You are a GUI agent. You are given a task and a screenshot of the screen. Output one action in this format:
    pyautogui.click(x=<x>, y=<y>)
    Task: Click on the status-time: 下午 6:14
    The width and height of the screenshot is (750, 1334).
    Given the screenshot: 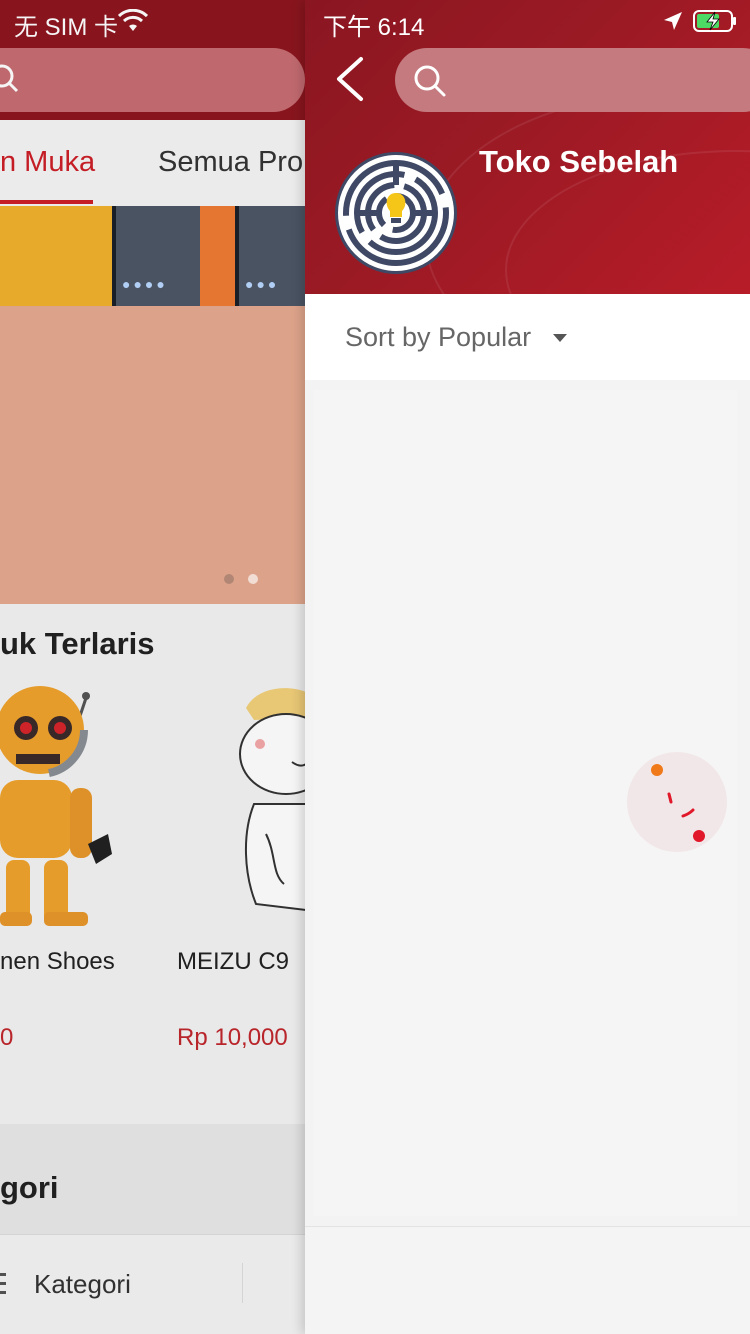 What is the action you would take?
    pyautogui.click(x=374, y=27)
    